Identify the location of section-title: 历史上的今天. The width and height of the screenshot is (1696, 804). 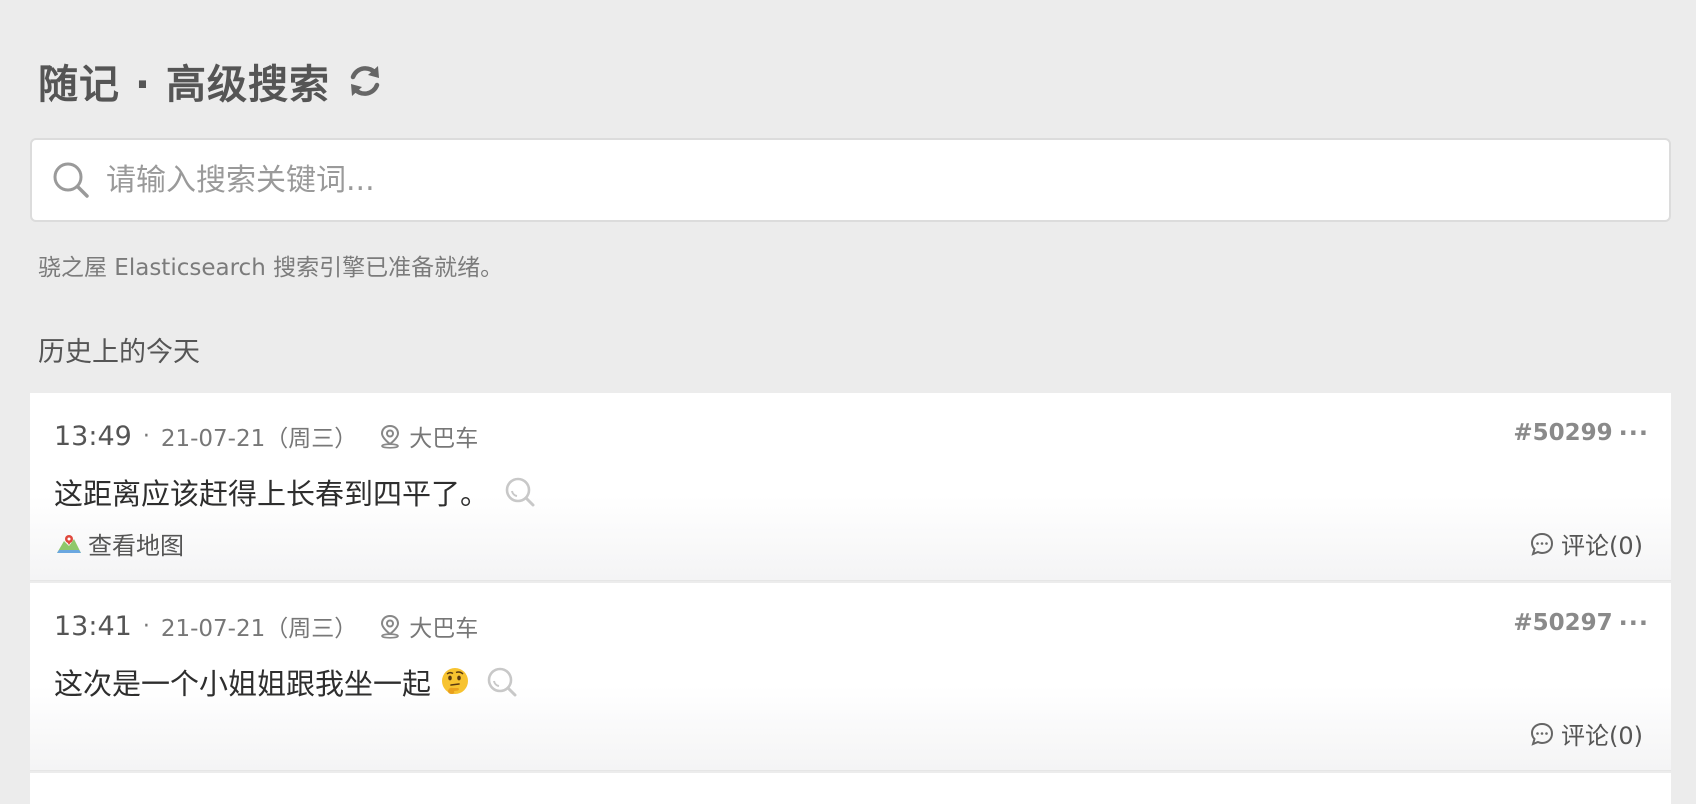
(119, 352).